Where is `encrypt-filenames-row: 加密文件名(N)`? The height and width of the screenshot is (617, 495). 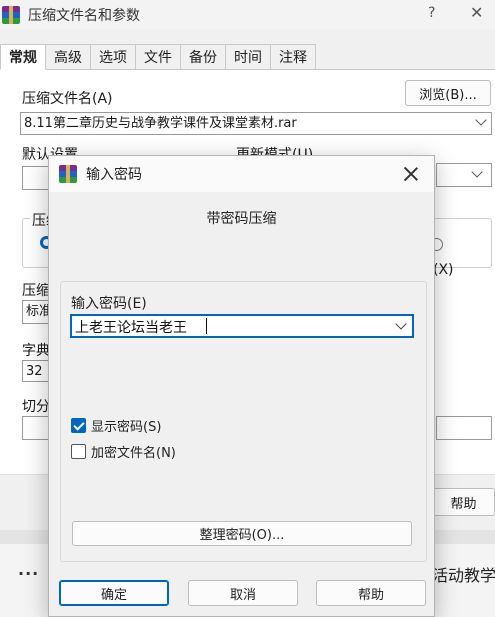 encrypt-filenames-row: 加密文件名(N) is located at coordinates (123, 451).